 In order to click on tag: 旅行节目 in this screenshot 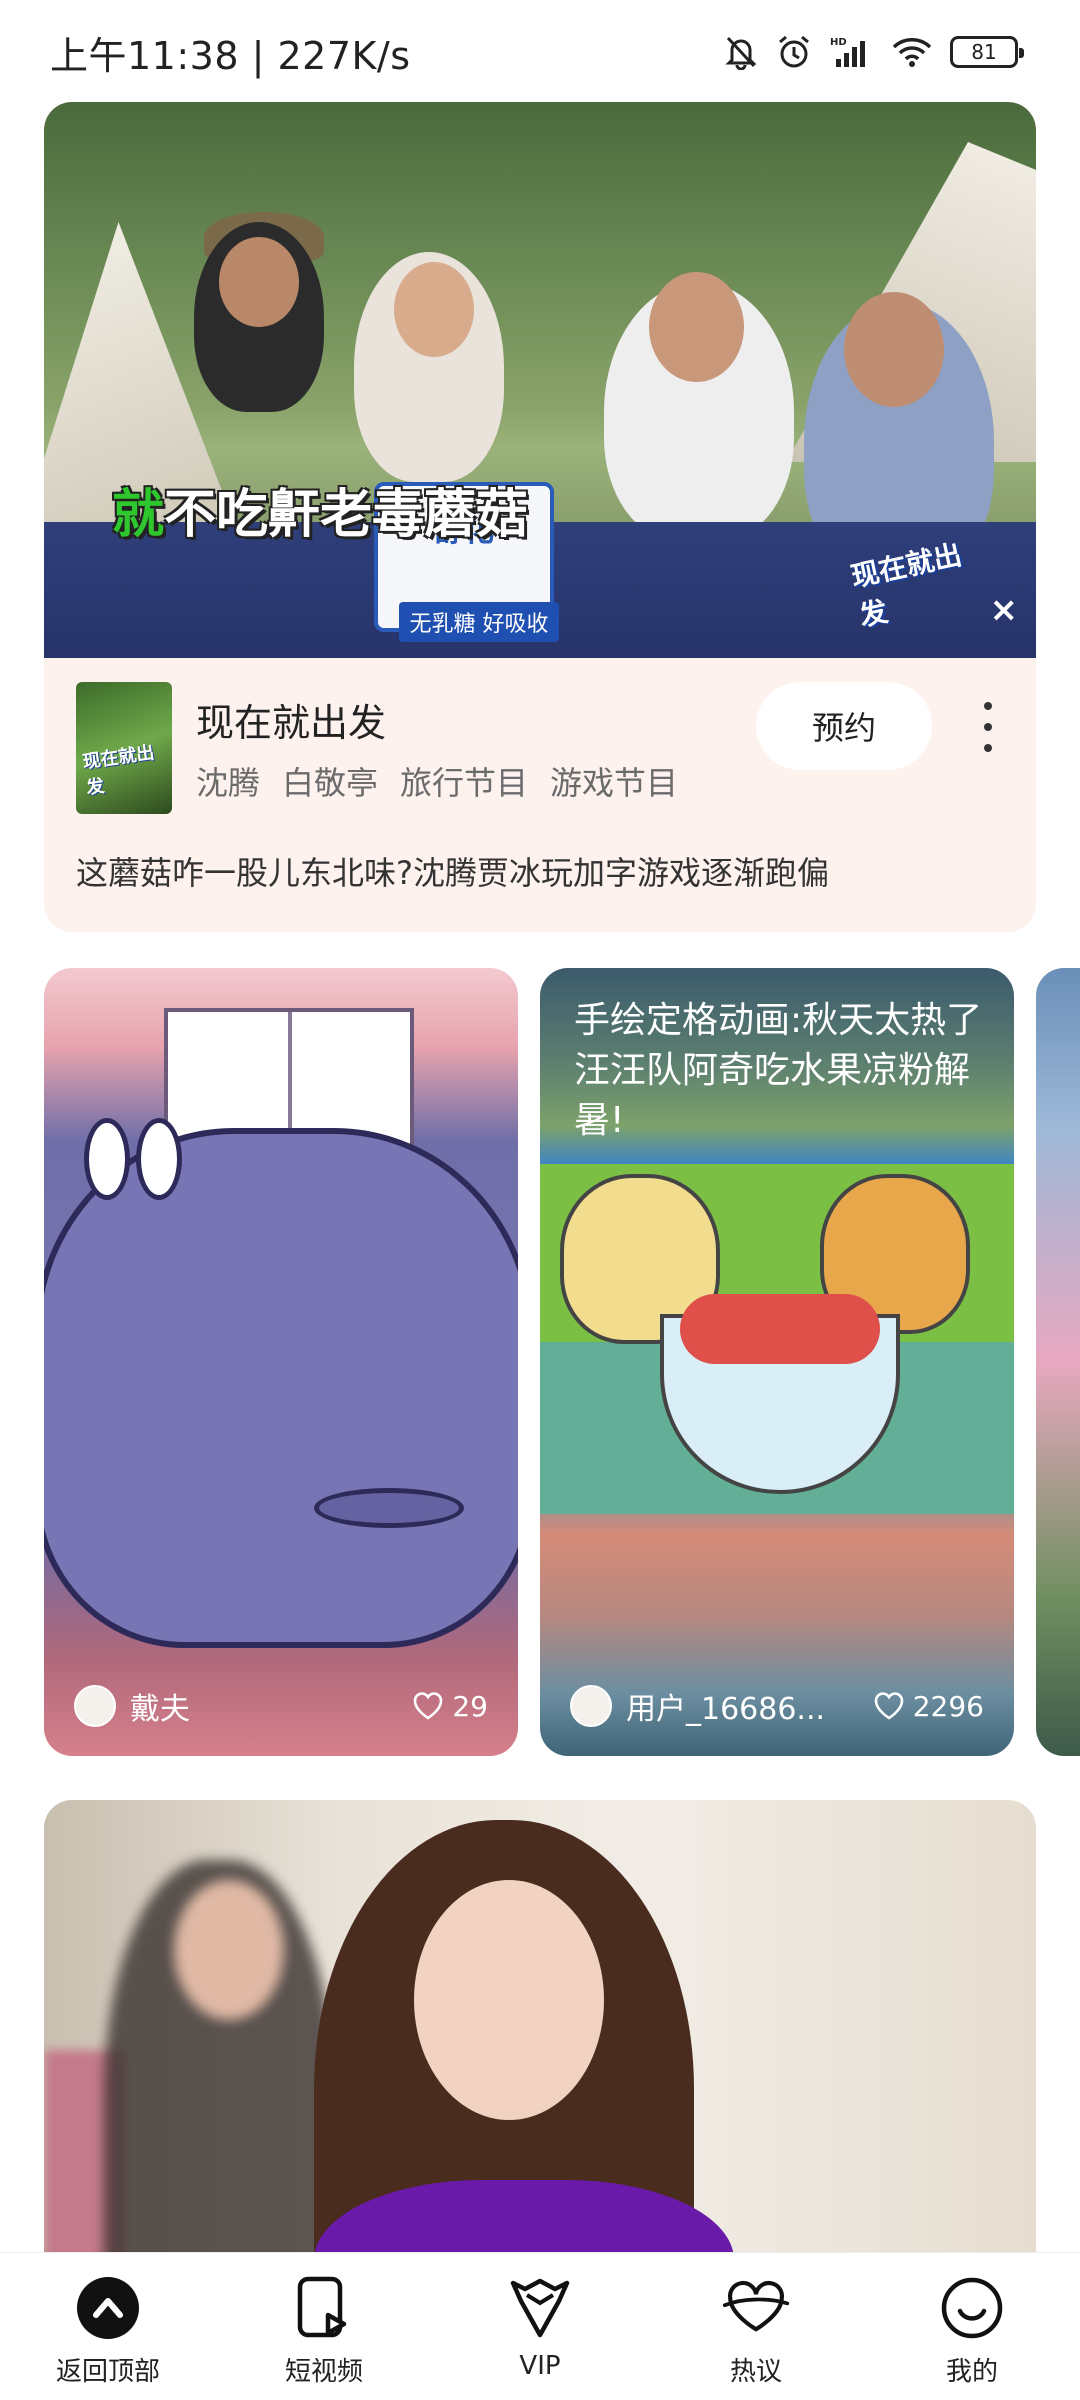, I will do `click(464, 781)`.